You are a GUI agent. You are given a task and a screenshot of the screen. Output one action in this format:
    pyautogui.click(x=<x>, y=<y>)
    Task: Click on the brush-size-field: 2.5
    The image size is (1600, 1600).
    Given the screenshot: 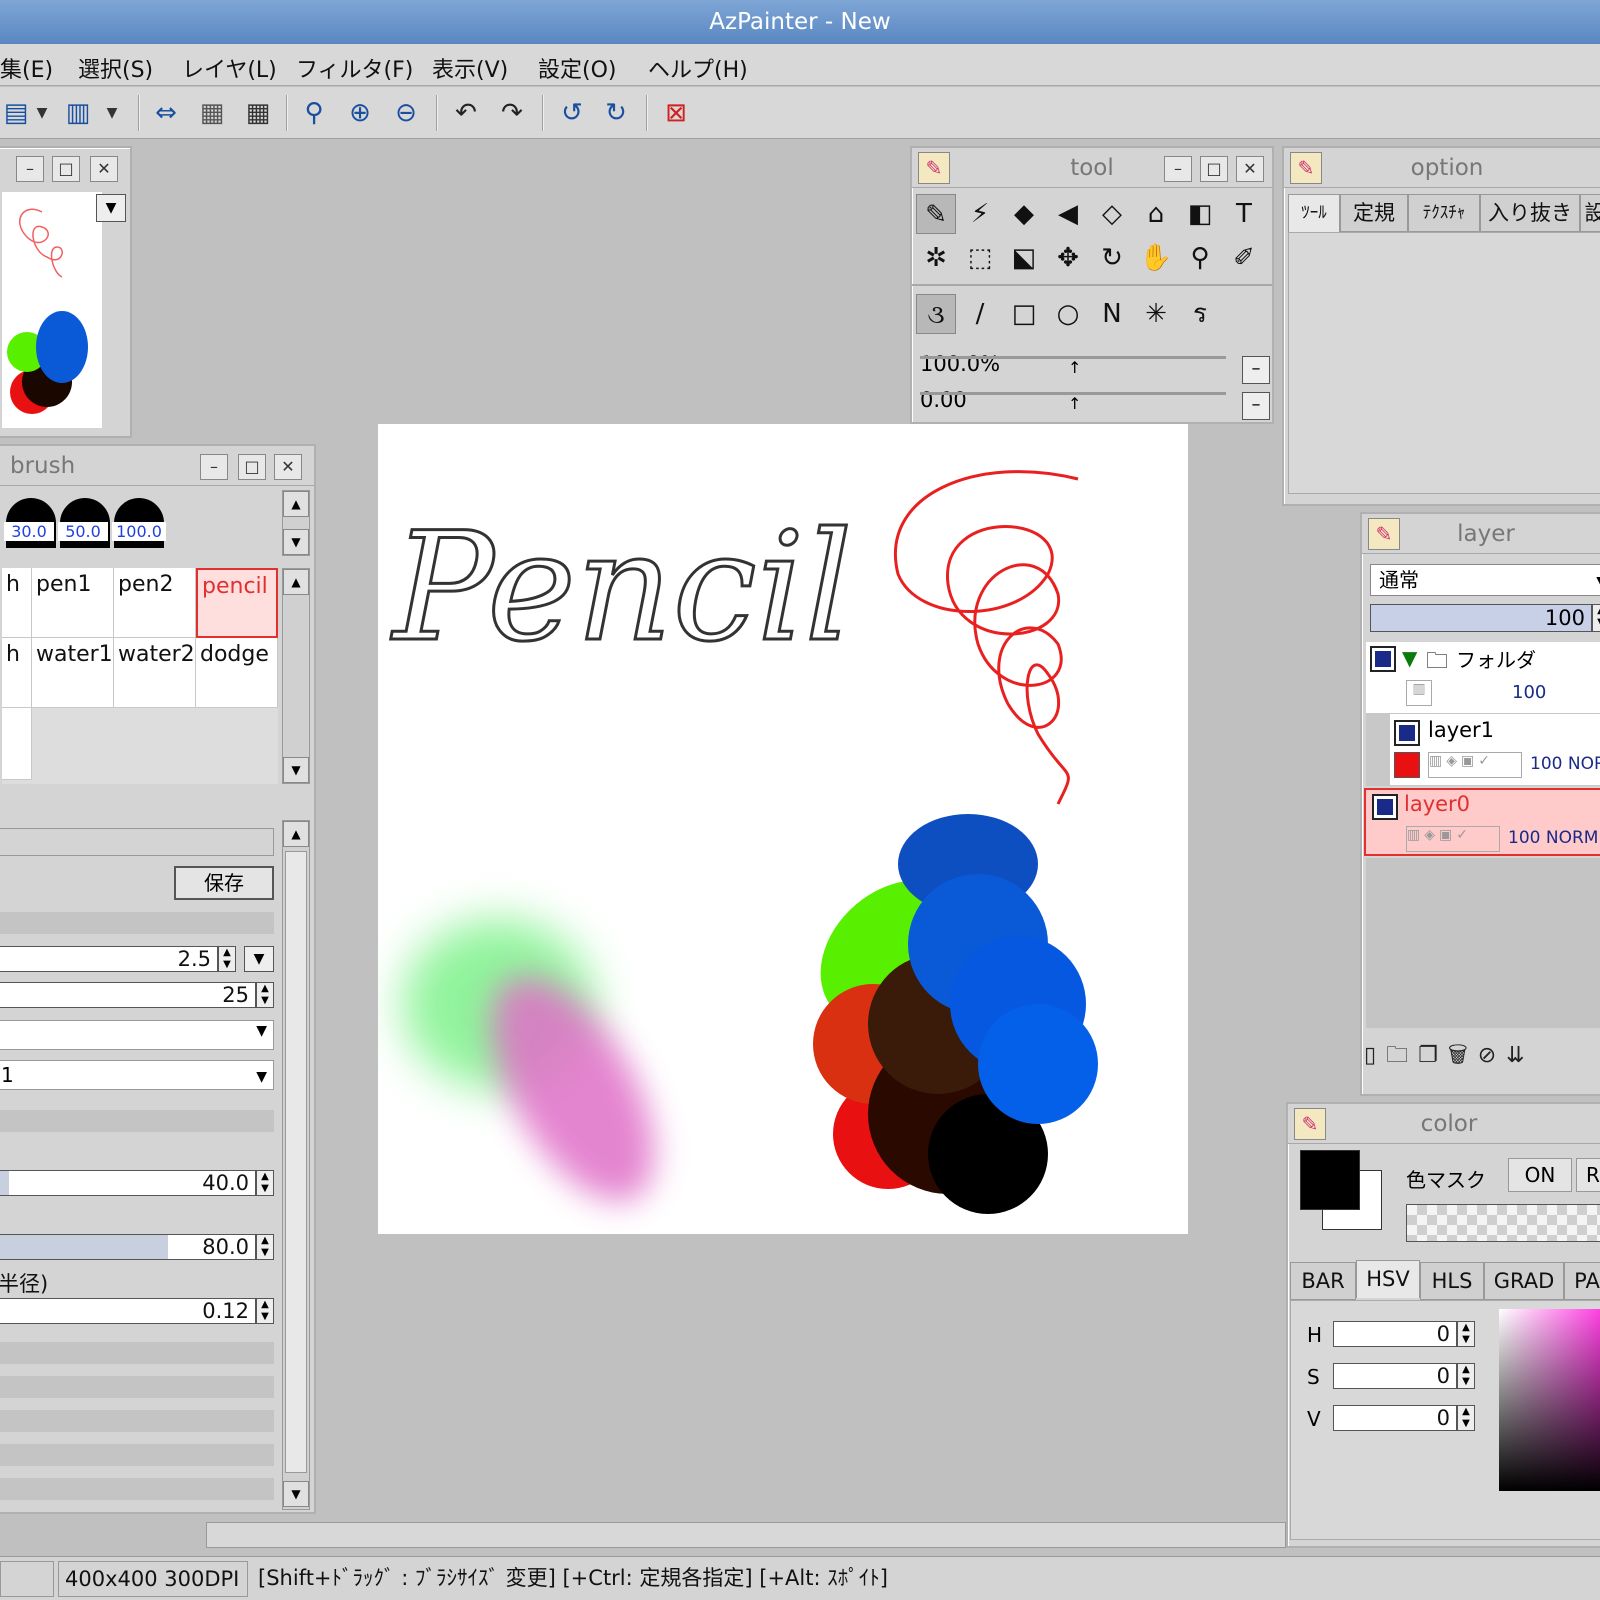 What is the action you would take?
    pyautogui.click(x=109, y=959)
    